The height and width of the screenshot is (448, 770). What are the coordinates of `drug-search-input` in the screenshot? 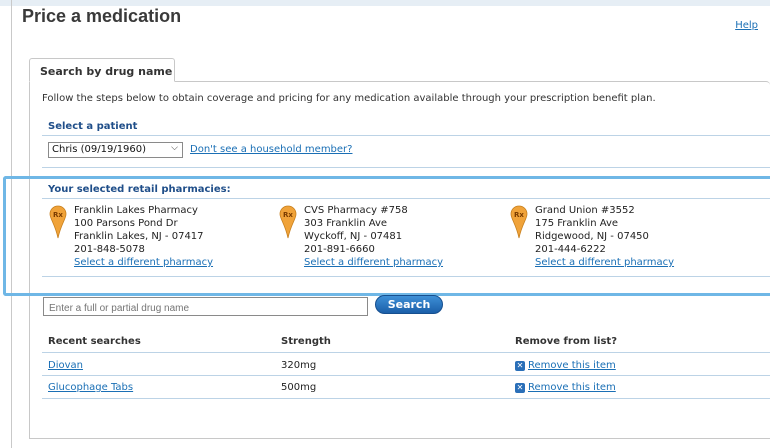 It's located at (205, 306).